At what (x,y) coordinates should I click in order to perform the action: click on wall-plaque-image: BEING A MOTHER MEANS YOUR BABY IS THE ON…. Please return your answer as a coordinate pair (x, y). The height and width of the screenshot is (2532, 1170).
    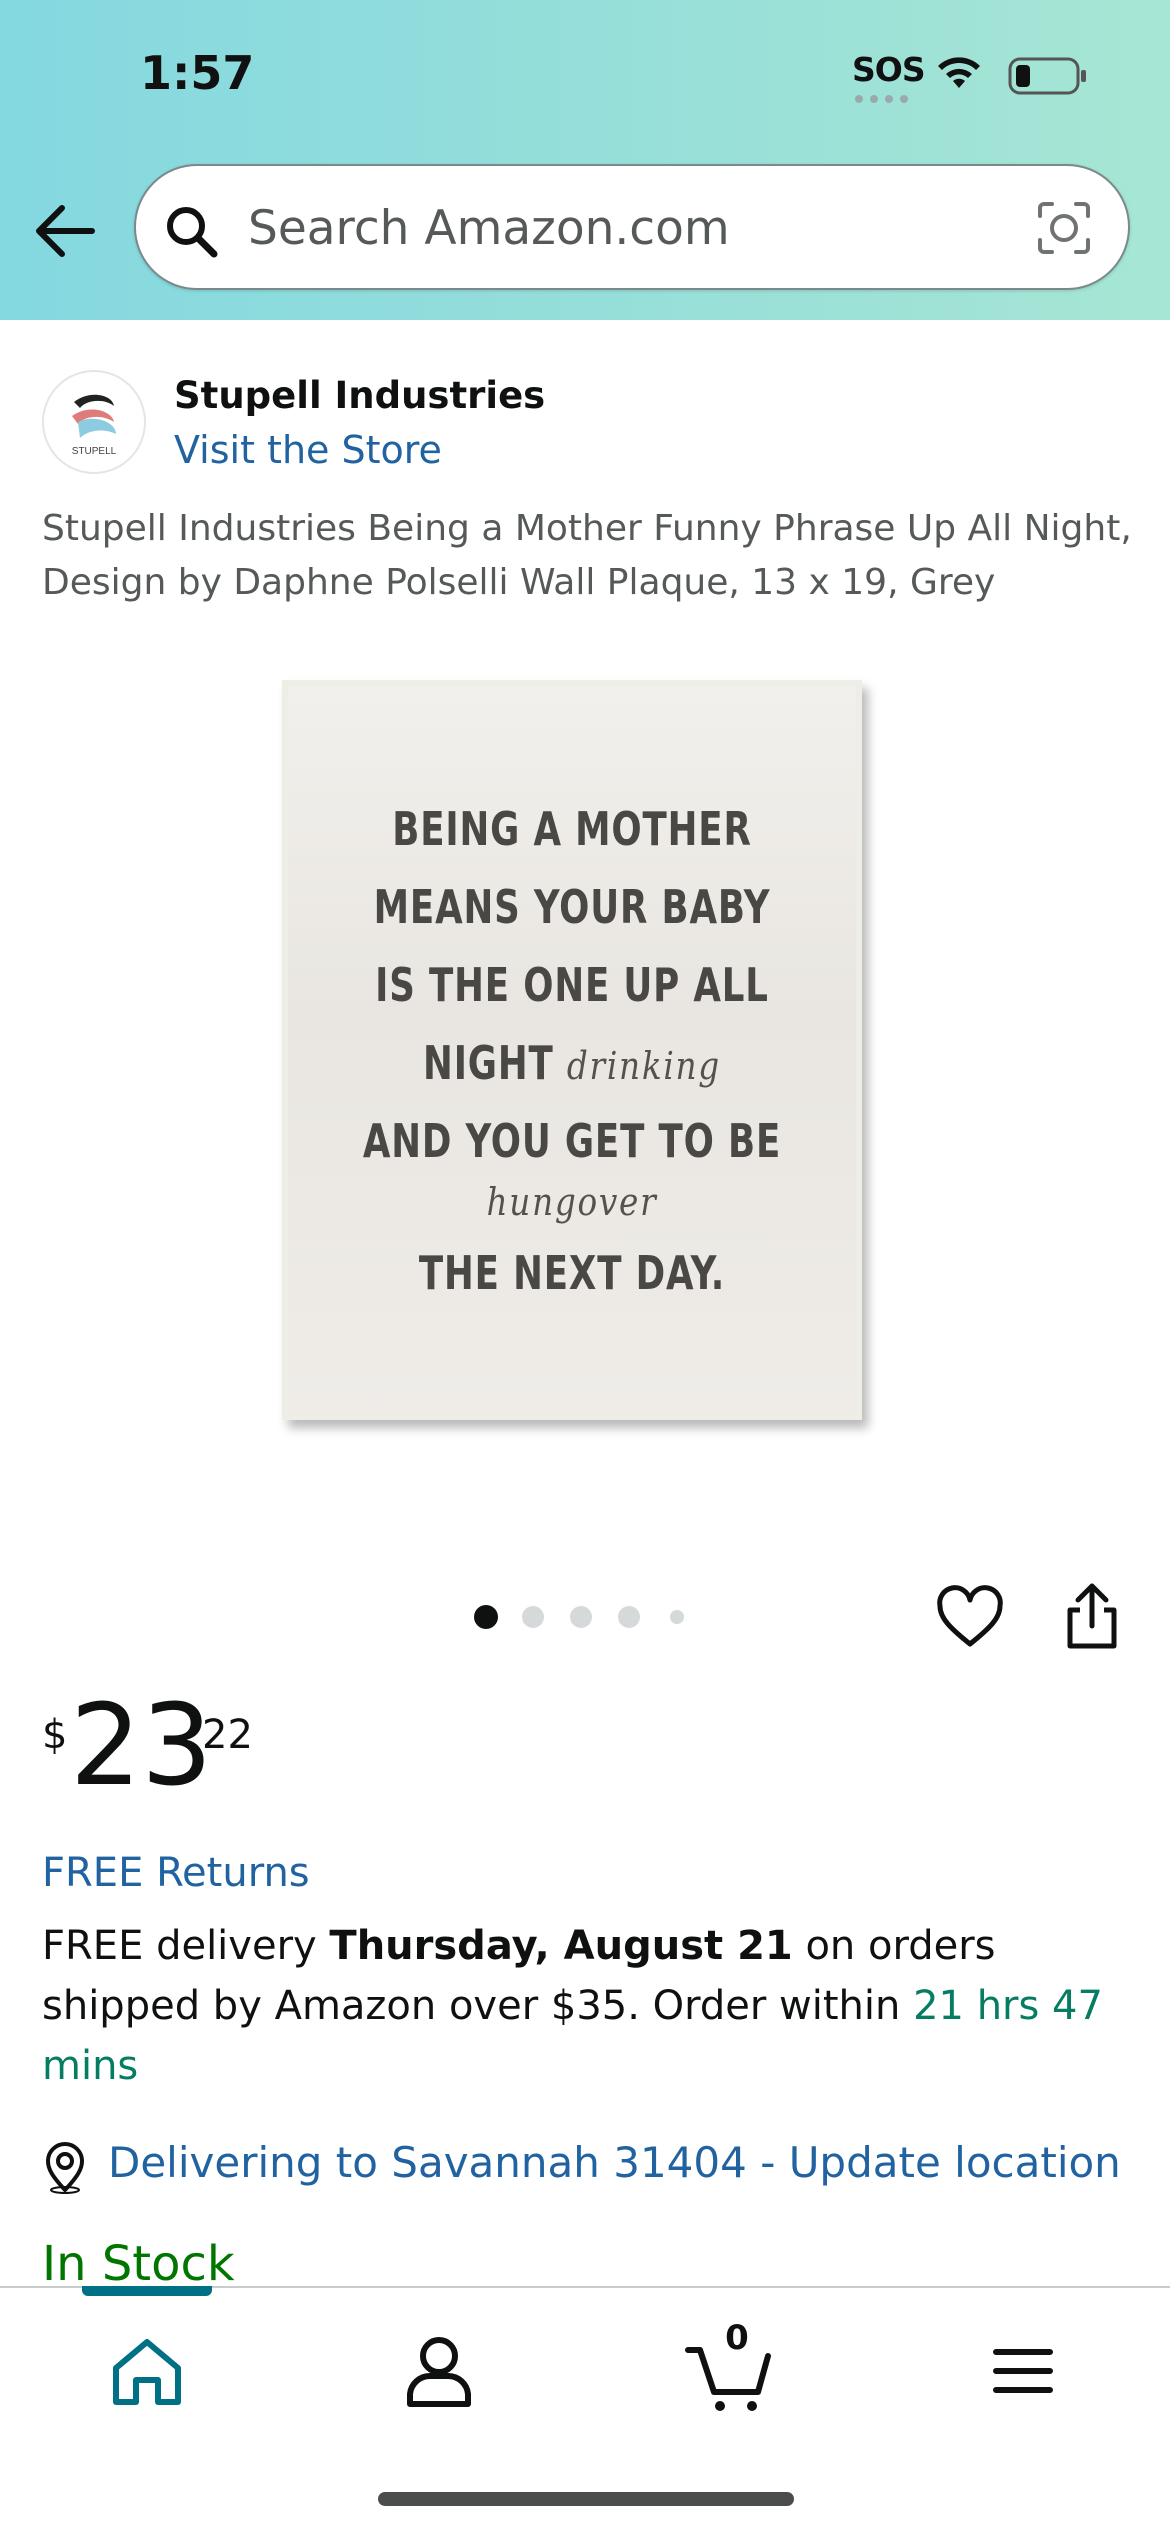
    Looking at the image, I should click on (572, 1050).